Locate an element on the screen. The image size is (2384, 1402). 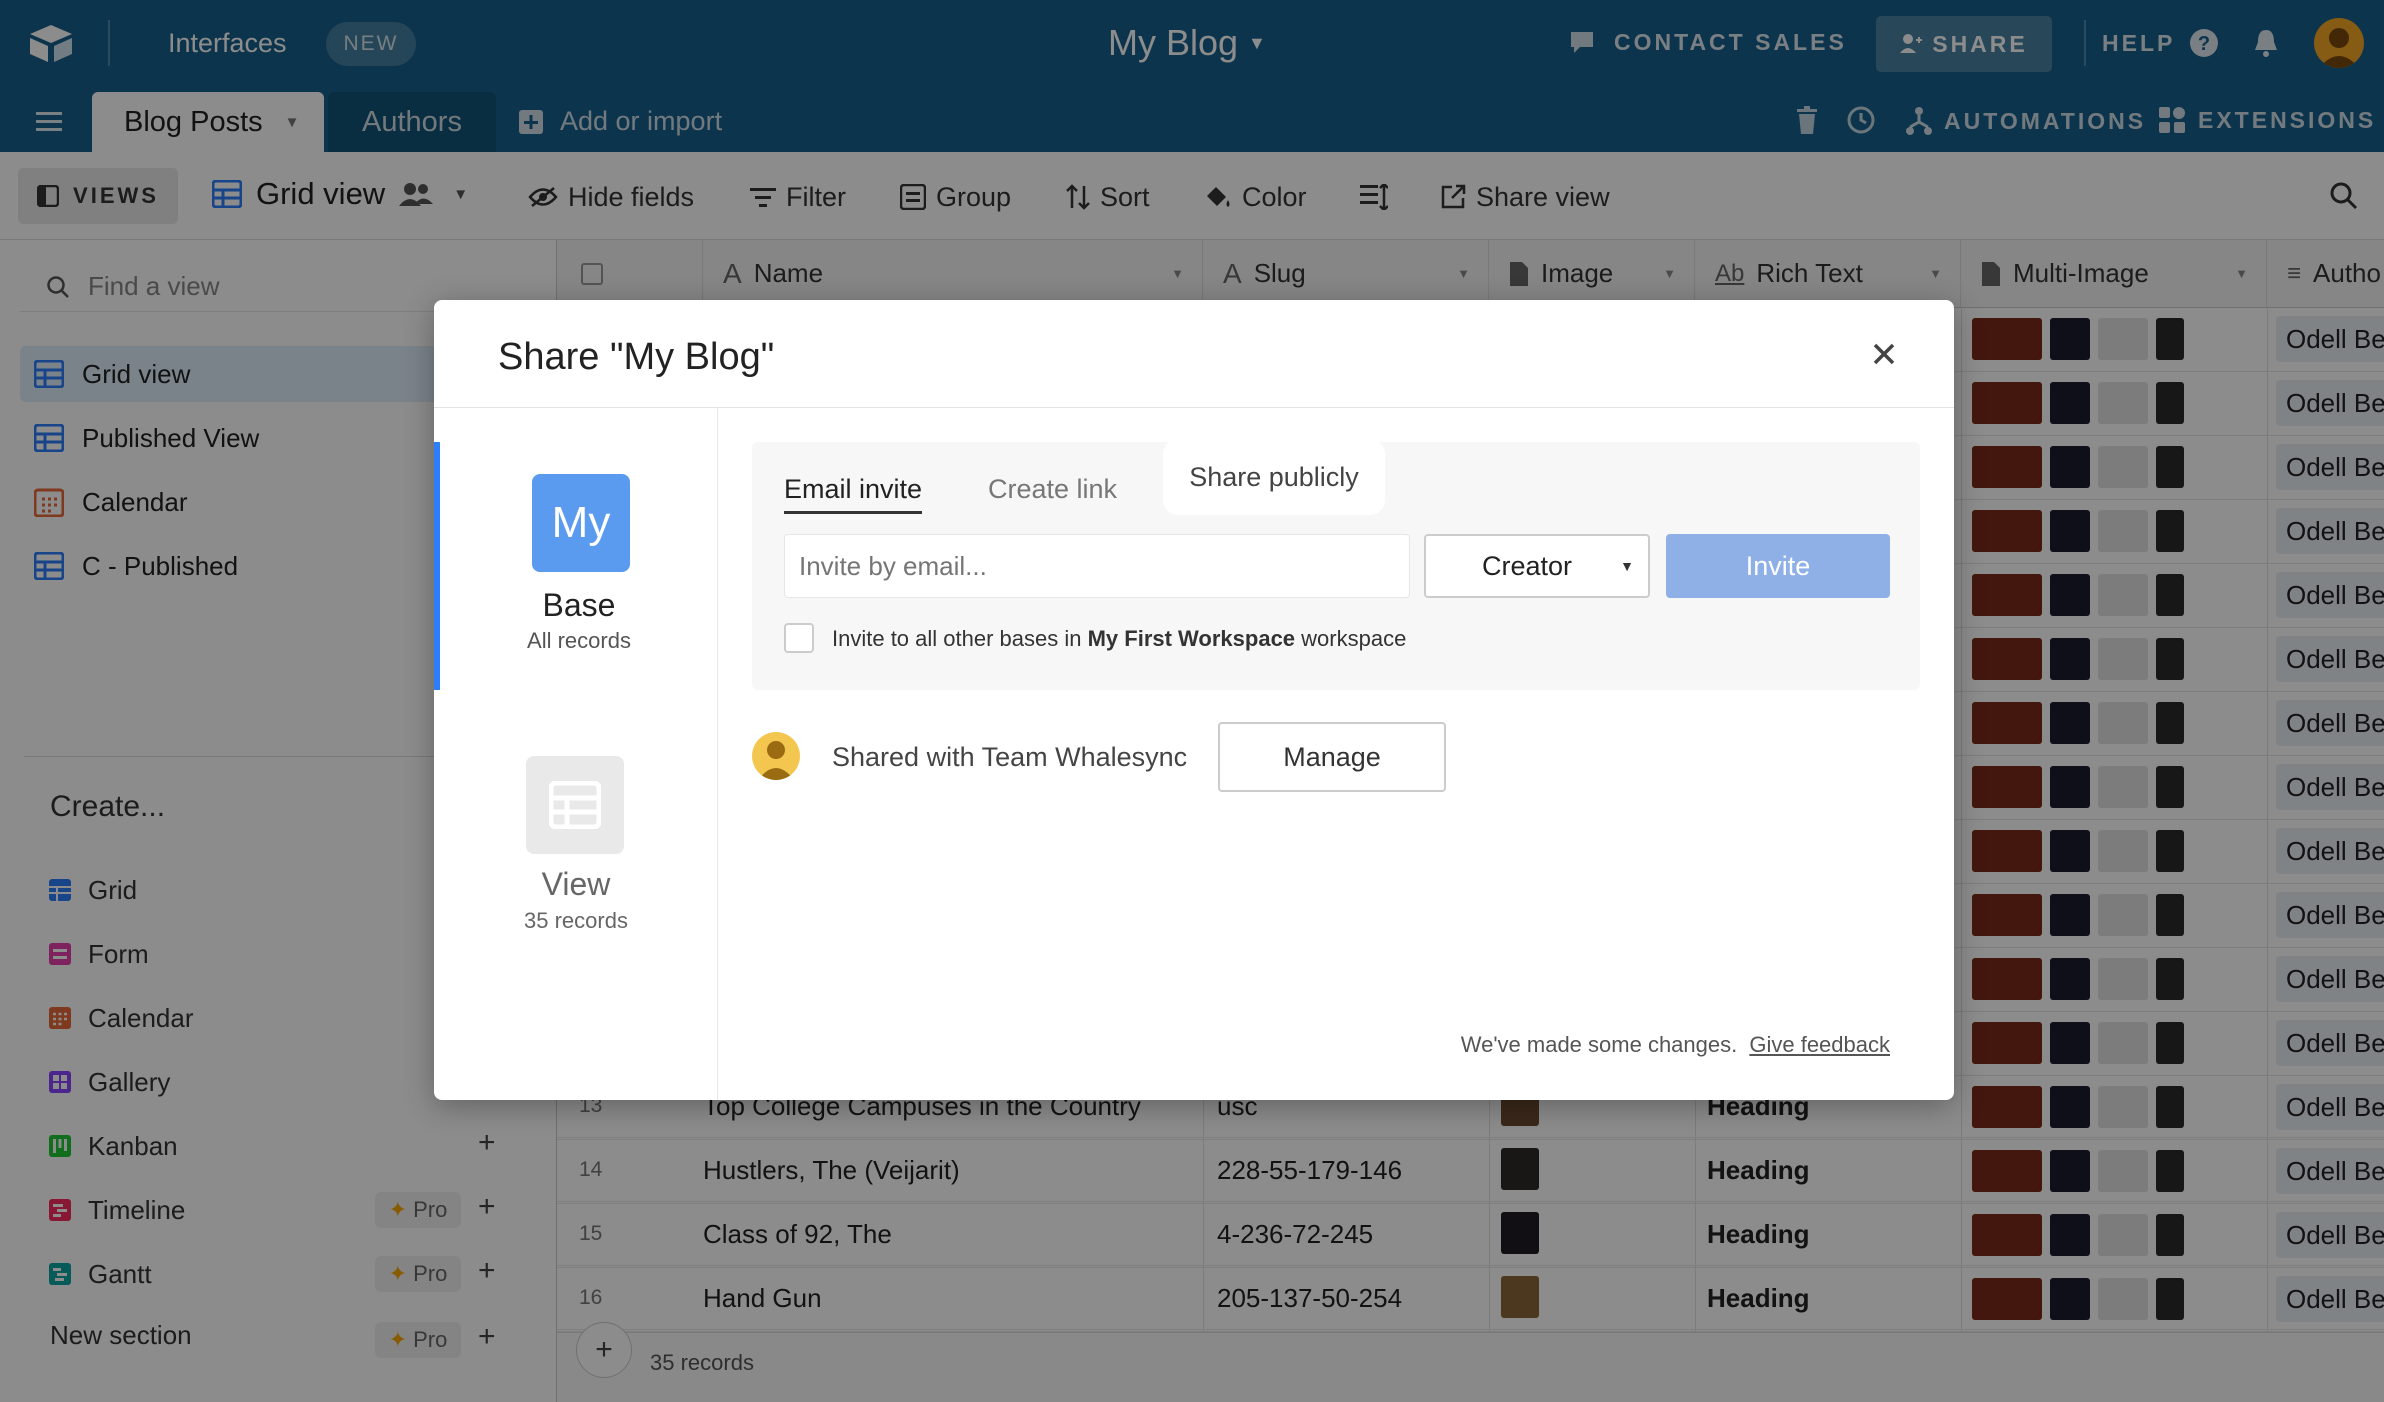
team-avatar is located at coordinates (776, 756).